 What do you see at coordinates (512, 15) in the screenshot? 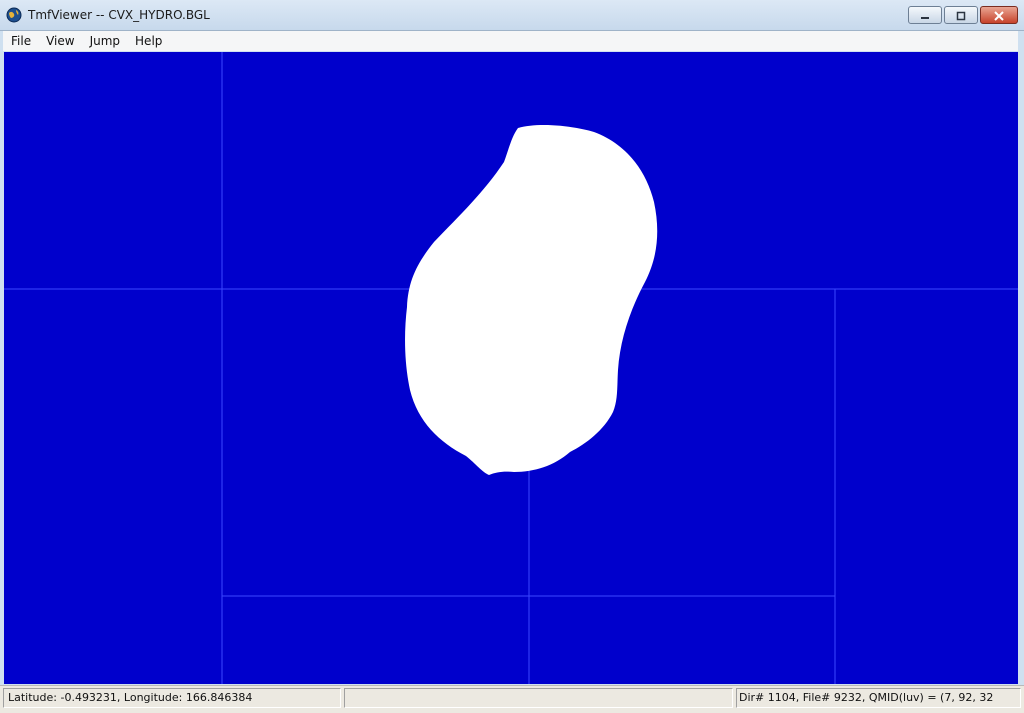
I see `title-bar: TmfViewer -- CVX_HYDRO.BGL` at bounding box center [512, 15].